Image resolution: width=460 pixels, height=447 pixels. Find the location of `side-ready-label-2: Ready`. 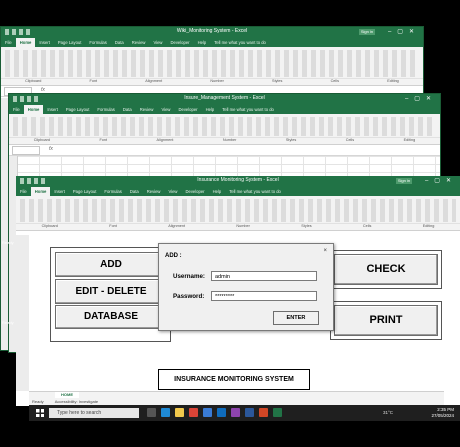

side-ready-label-2: Ready is located at coordinates (8, 322).